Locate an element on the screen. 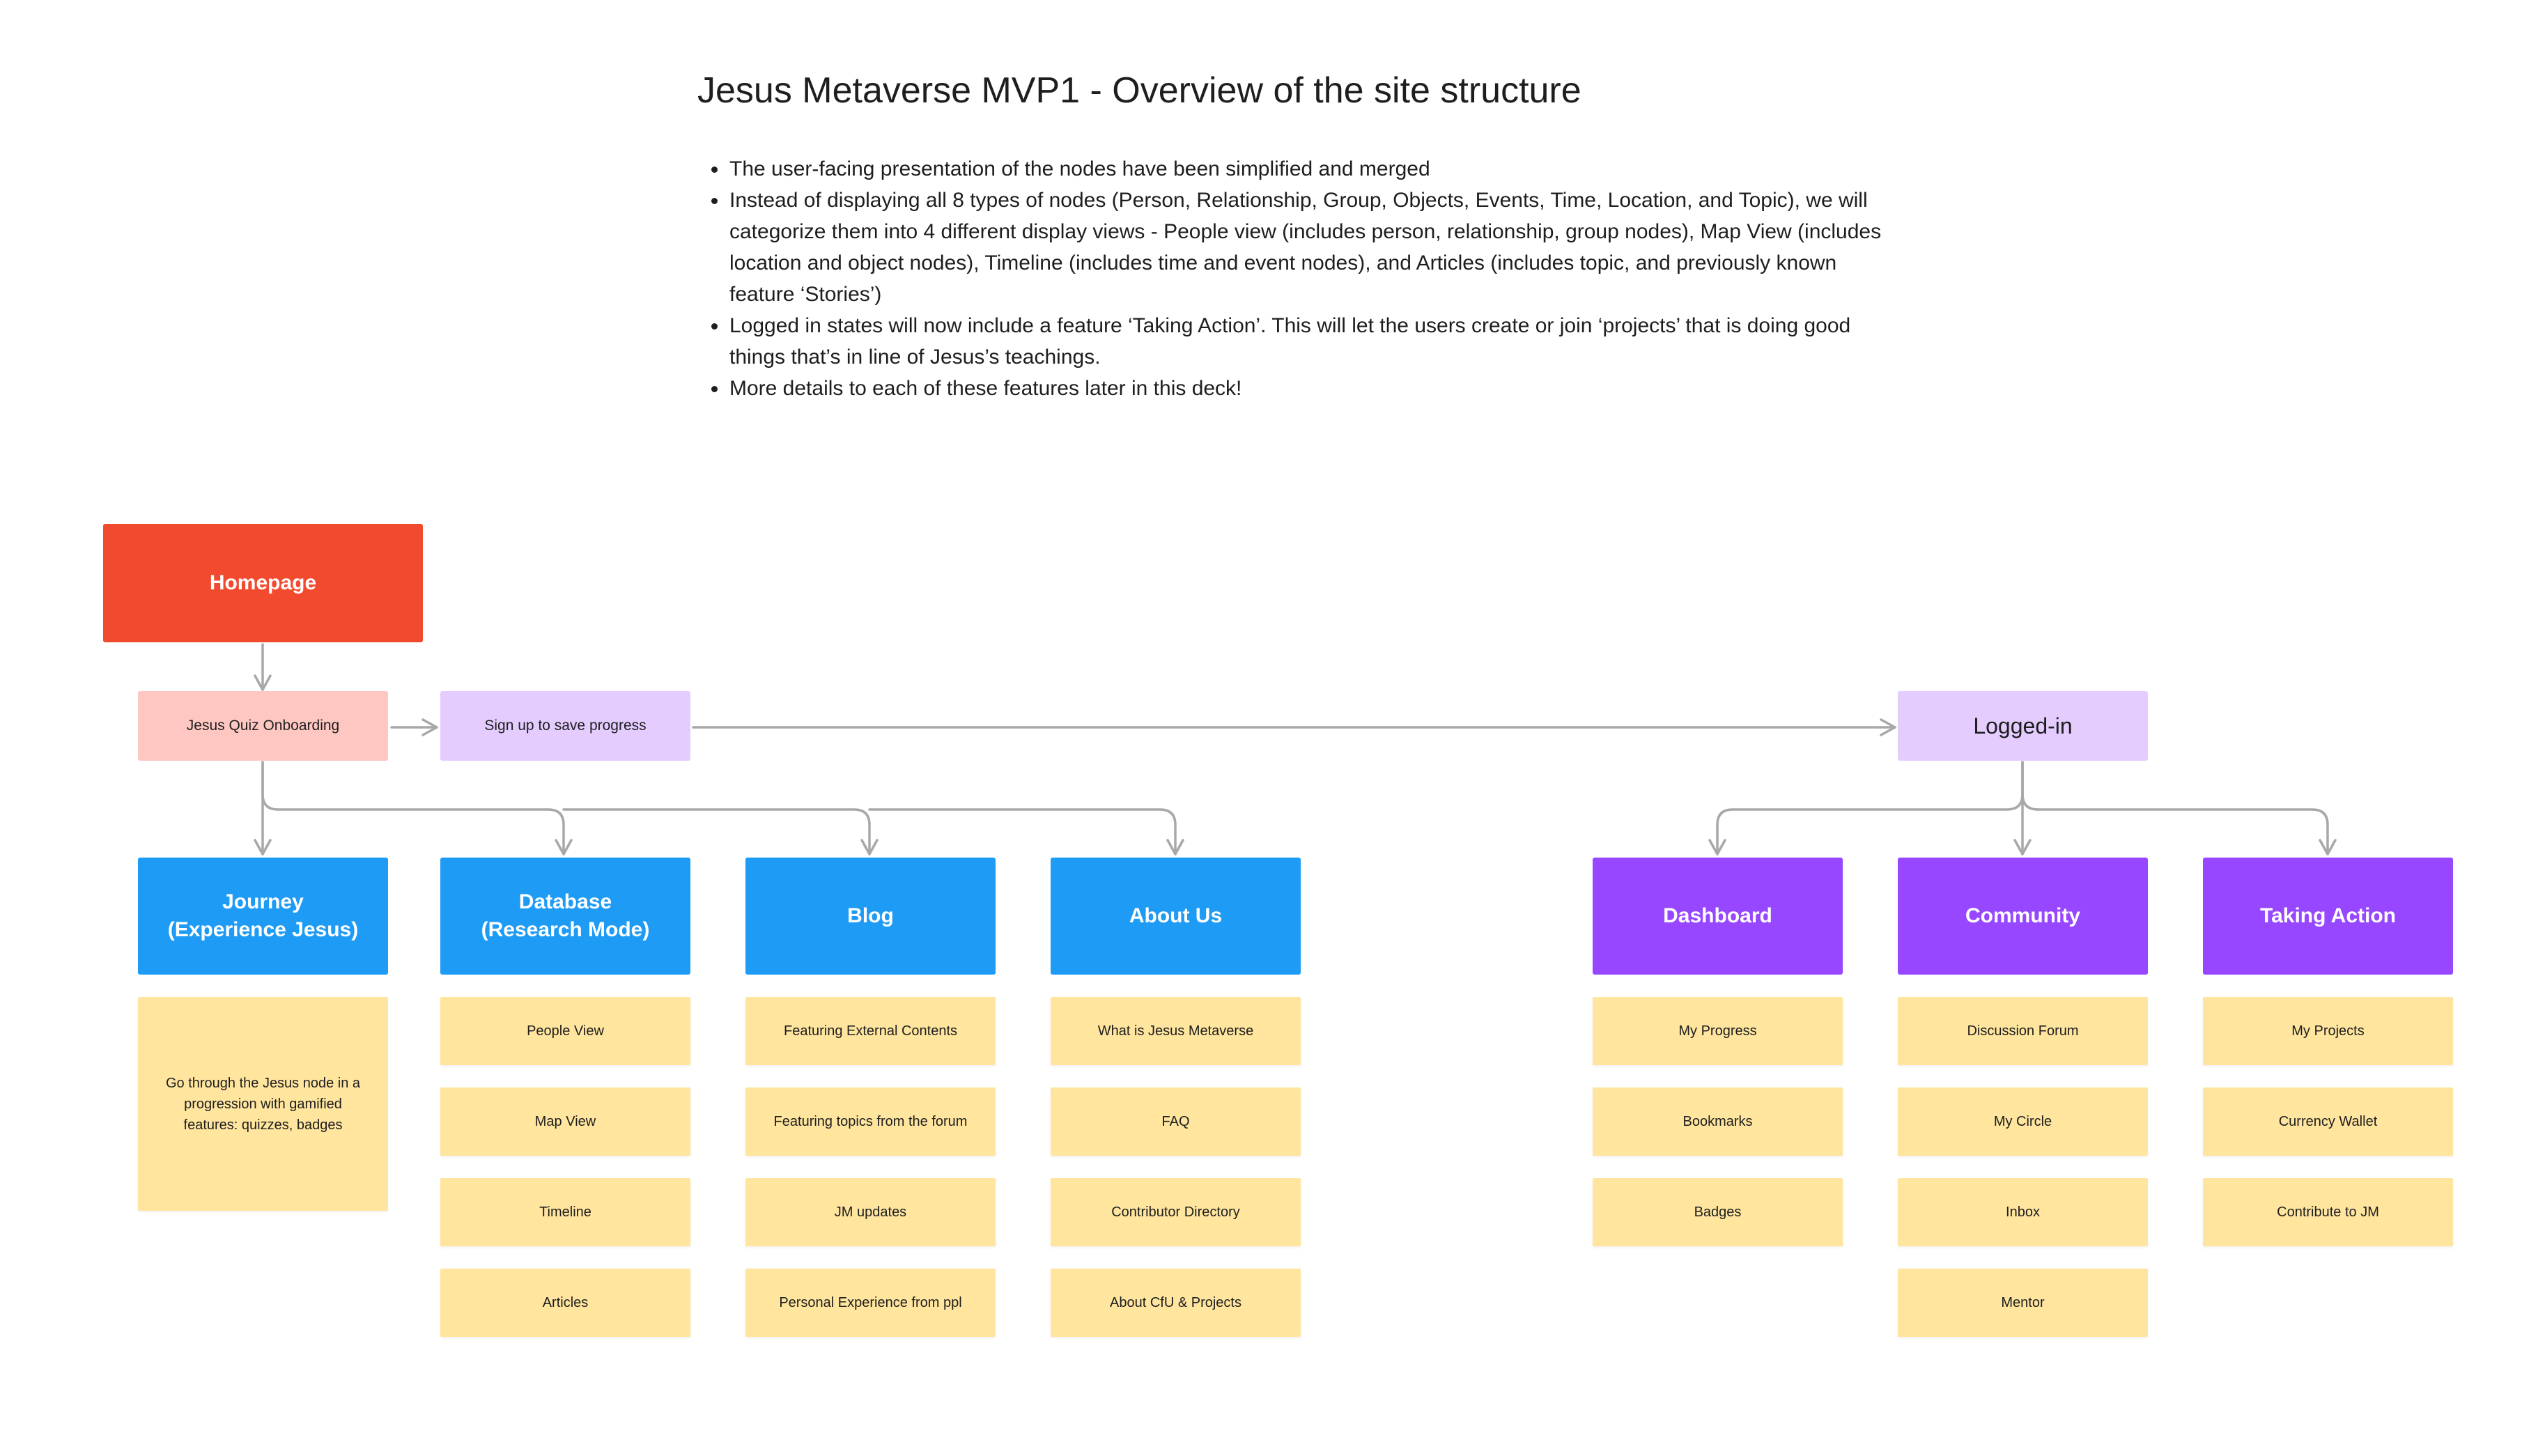 The height and width of the screenshot is (1456, 2522). about-us-item: FAQ is located at coordinates (1176, 1121).